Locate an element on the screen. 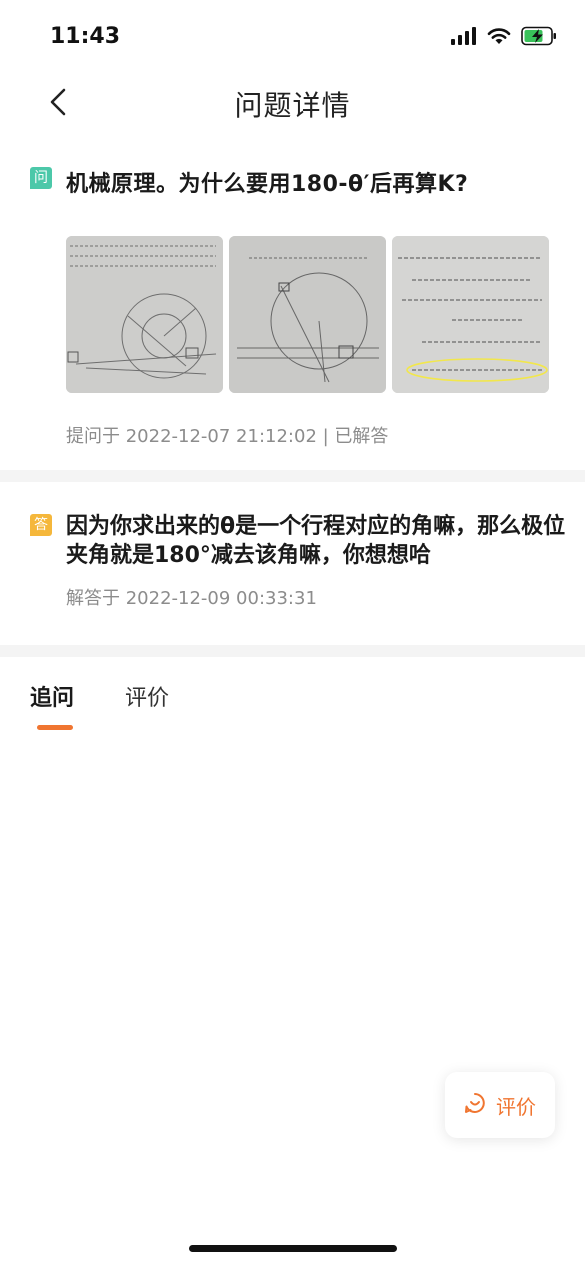  status-icons is located at coordinates (504, 38).